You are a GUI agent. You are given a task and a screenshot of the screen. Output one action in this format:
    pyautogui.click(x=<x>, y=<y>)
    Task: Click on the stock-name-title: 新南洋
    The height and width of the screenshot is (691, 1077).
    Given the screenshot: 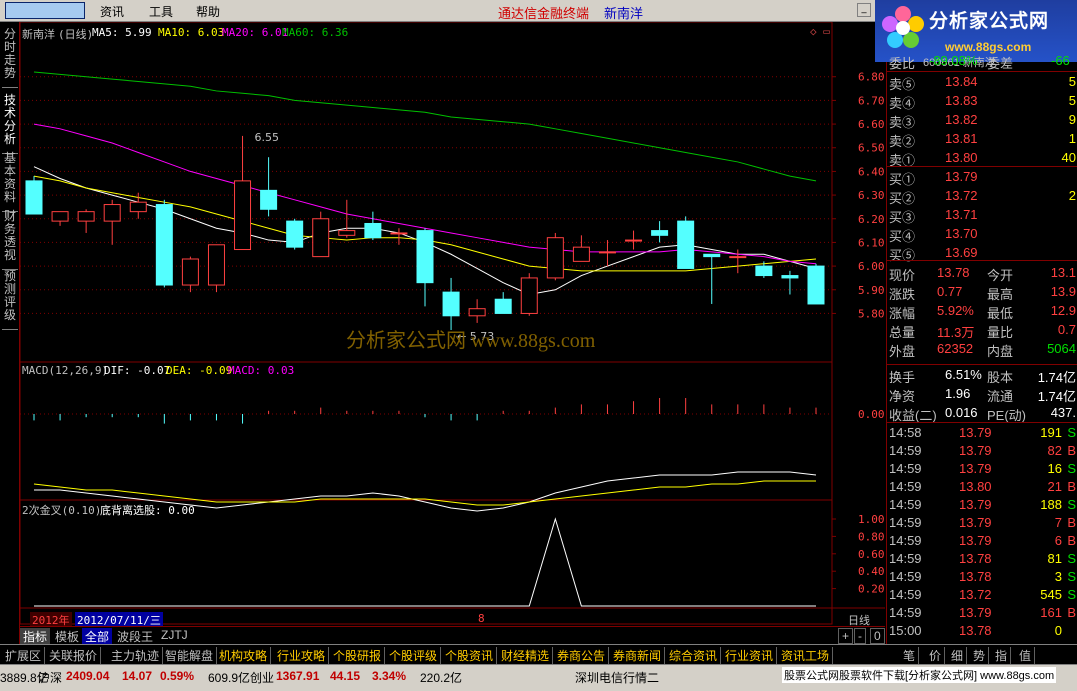 What is the action you would take?
    pyautogui.click(x=624, y=13)
    